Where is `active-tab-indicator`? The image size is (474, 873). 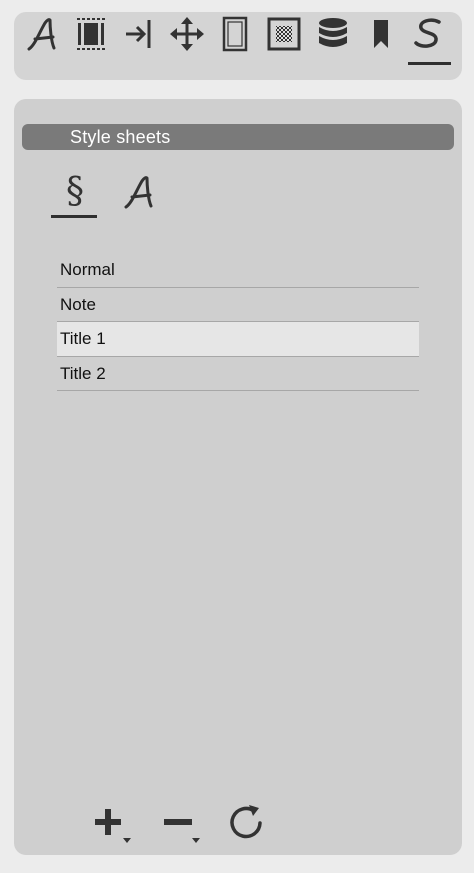
active-tab-indicator is located at coordinates (74, 216).